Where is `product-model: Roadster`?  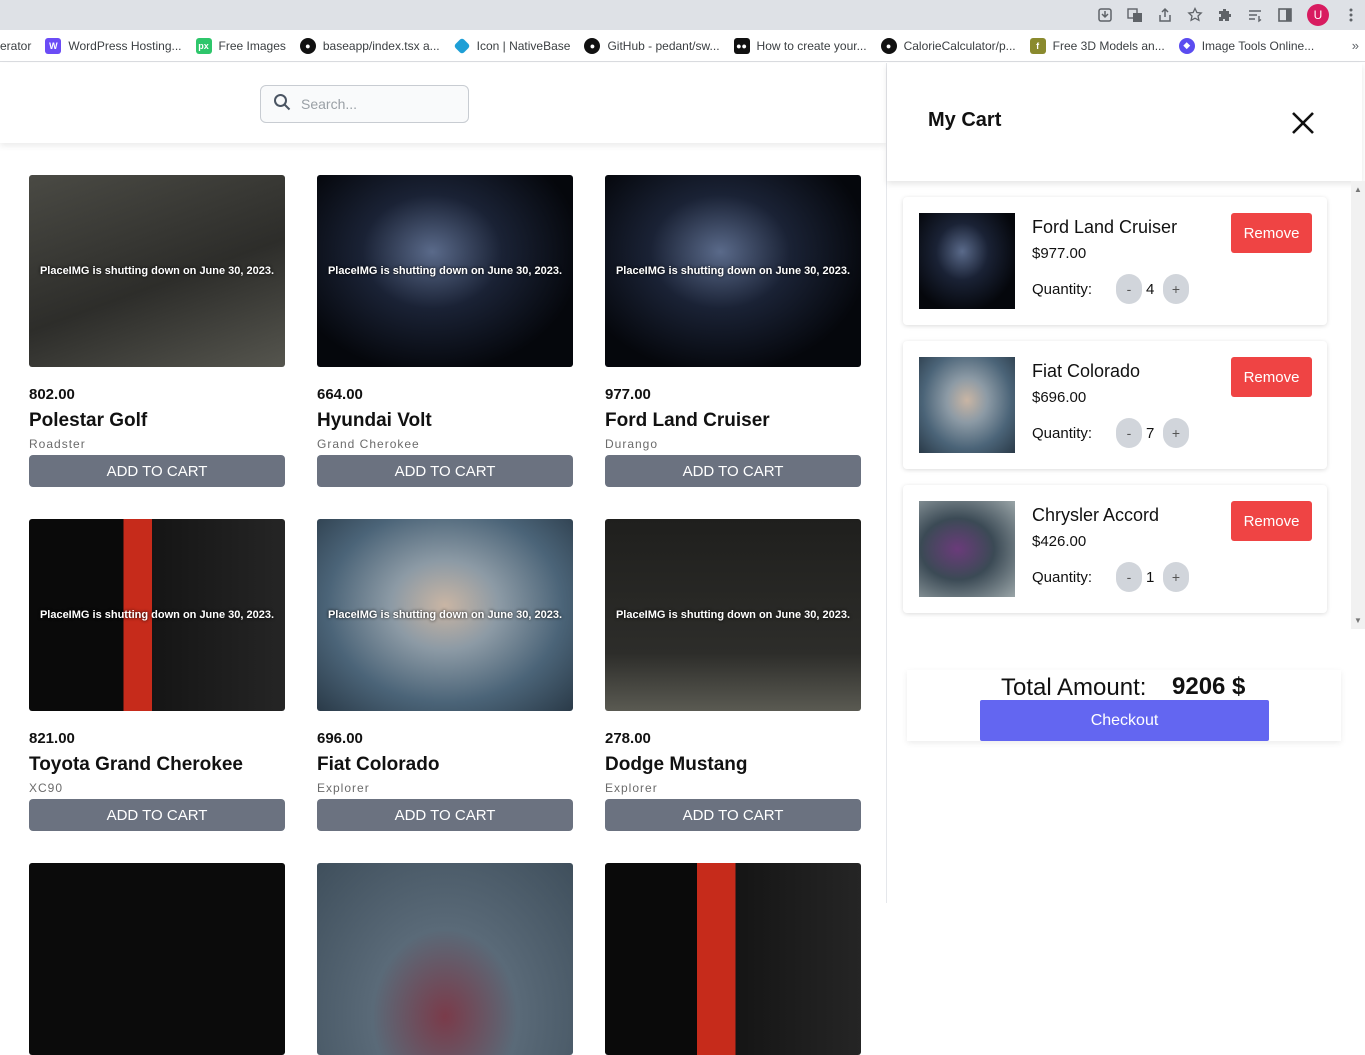
product-model: Roadster is located at coordinates (57, 444).